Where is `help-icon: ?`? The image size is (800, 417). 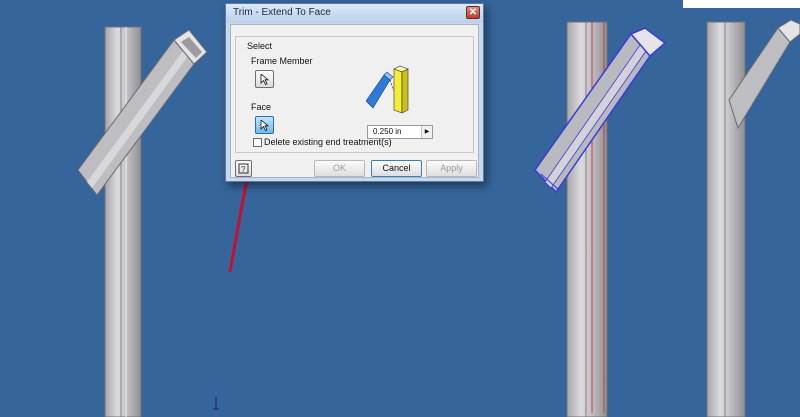 help-icon: ? is located at coordinates (243, 168).